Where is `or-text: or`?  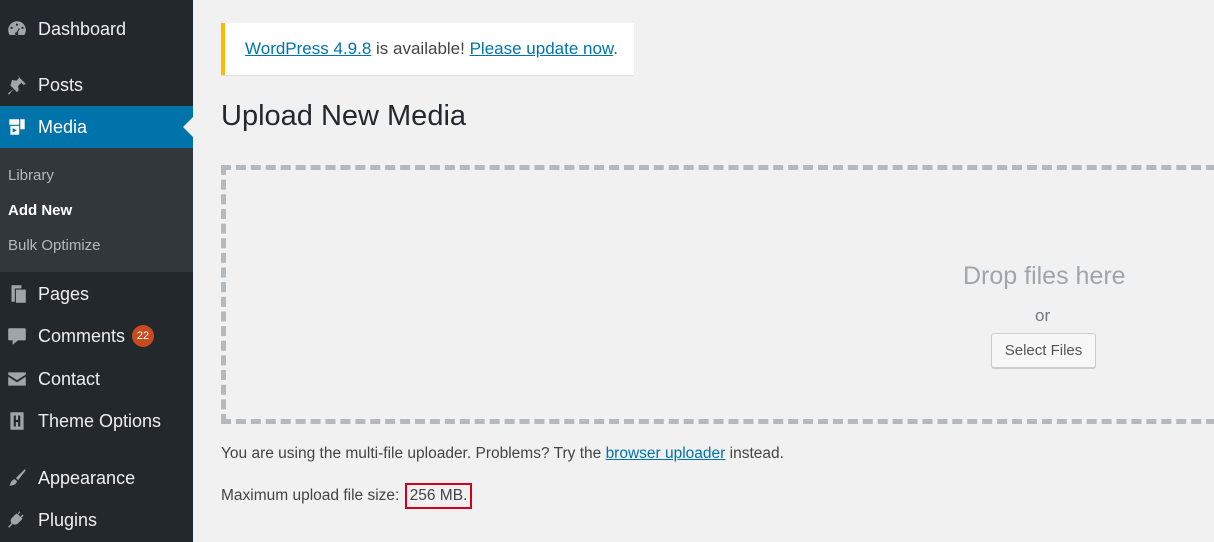 or-text: or is located at coordinates (1043, 315).